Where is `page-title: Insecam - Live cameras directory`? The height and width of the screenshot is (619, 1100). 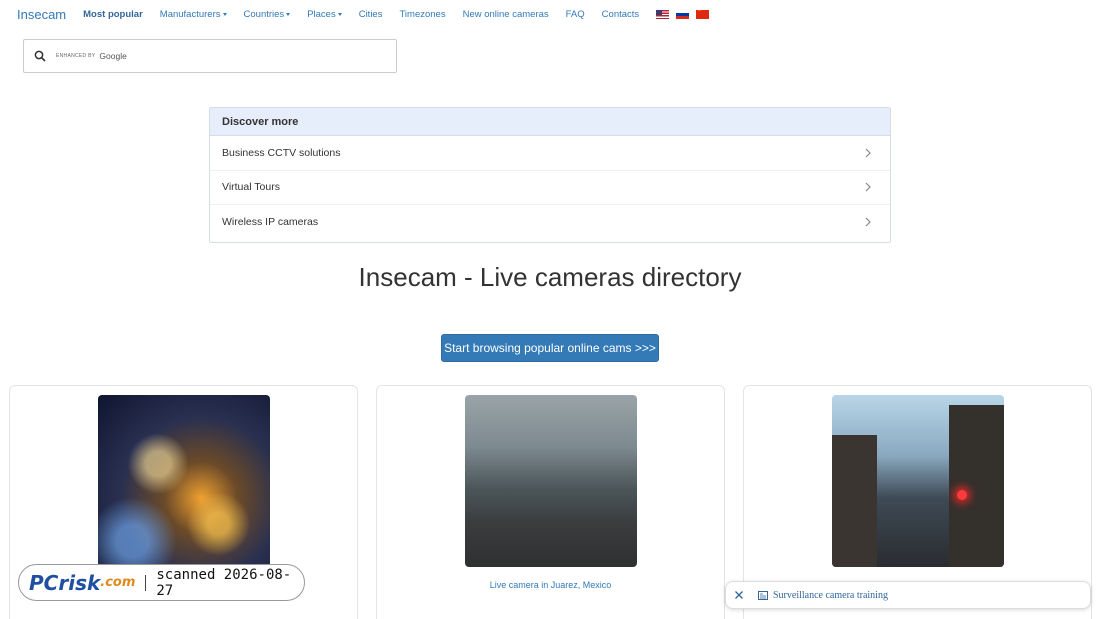
page-title: Insecam - Live cameras directory is located at coordinates (550, 277).